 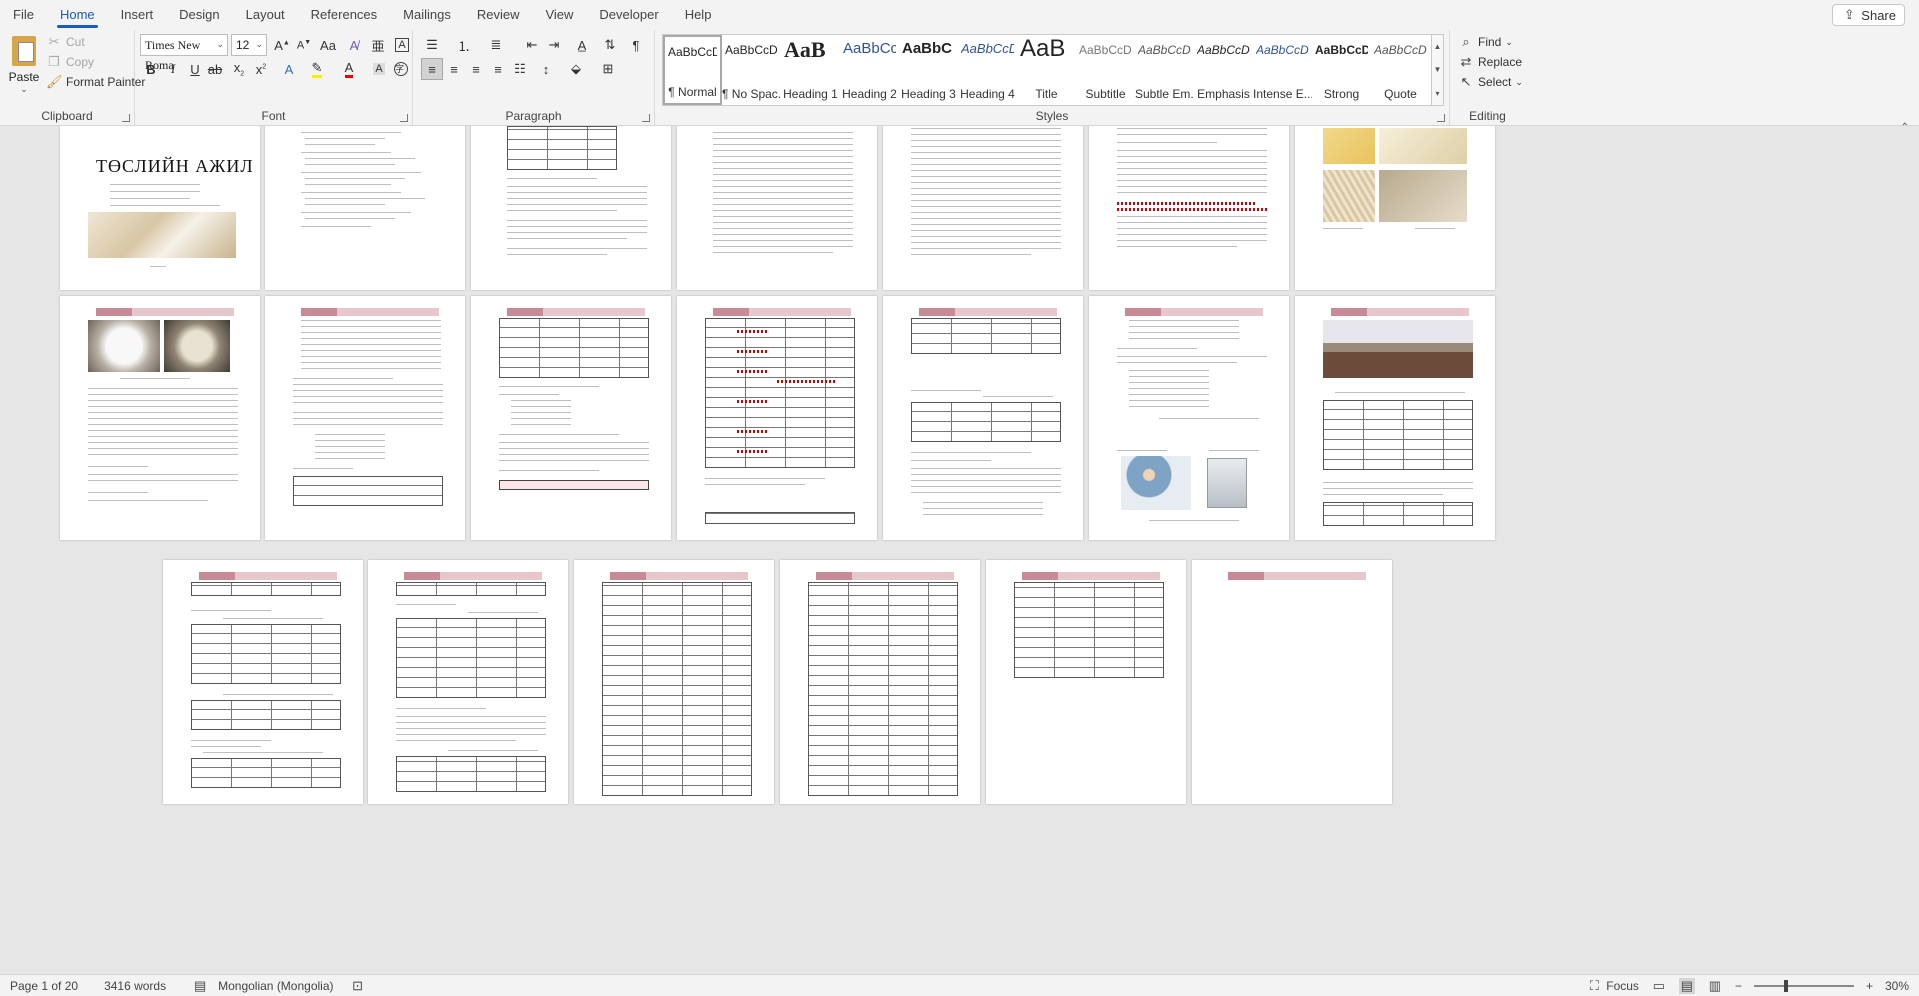 I want to click on character-border-button: A, so click(x=402, y=45).